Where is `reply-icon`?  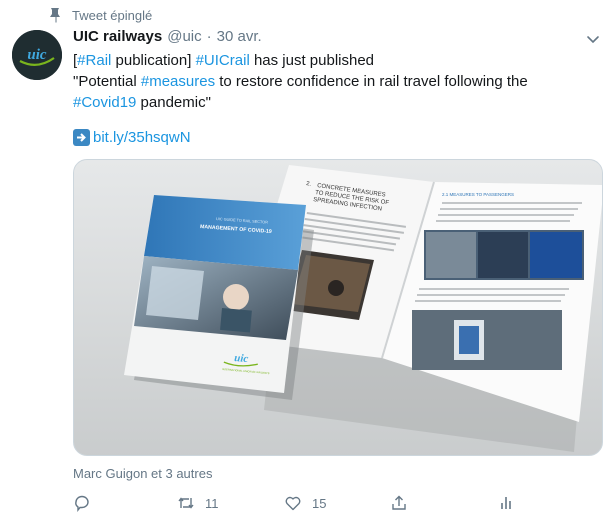
reply-icon is located at coordinates (82, 503).